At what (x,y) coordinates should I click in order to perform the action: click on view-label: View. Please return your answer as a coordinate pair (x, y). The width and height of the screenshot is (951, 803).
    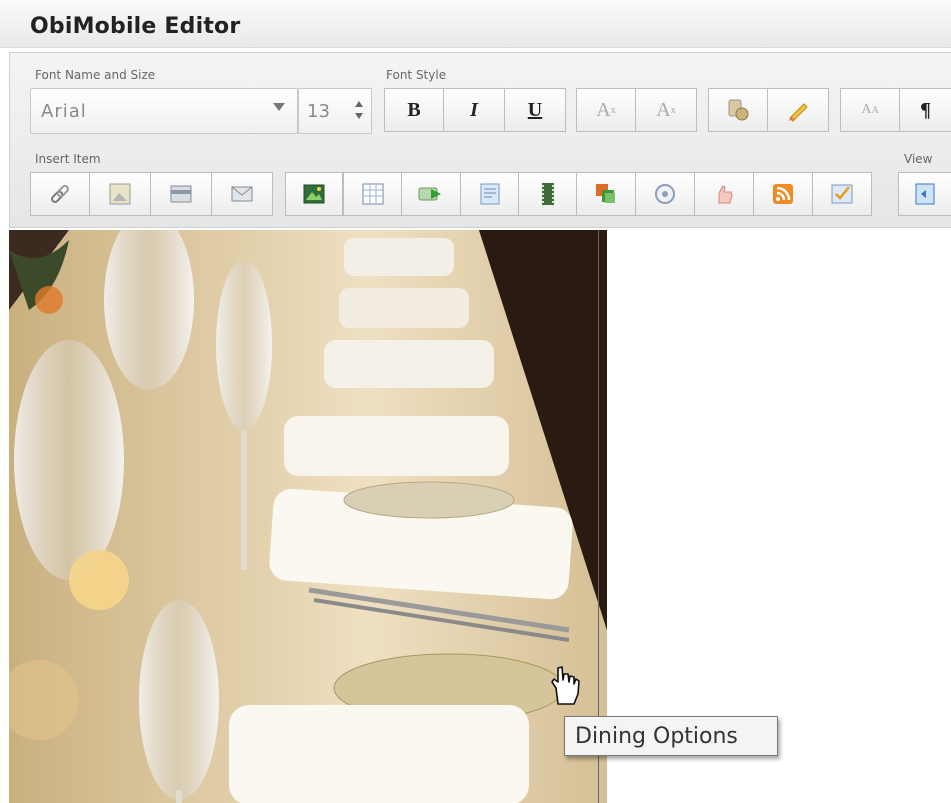
    Looking at the image, I should click on (918, 159).